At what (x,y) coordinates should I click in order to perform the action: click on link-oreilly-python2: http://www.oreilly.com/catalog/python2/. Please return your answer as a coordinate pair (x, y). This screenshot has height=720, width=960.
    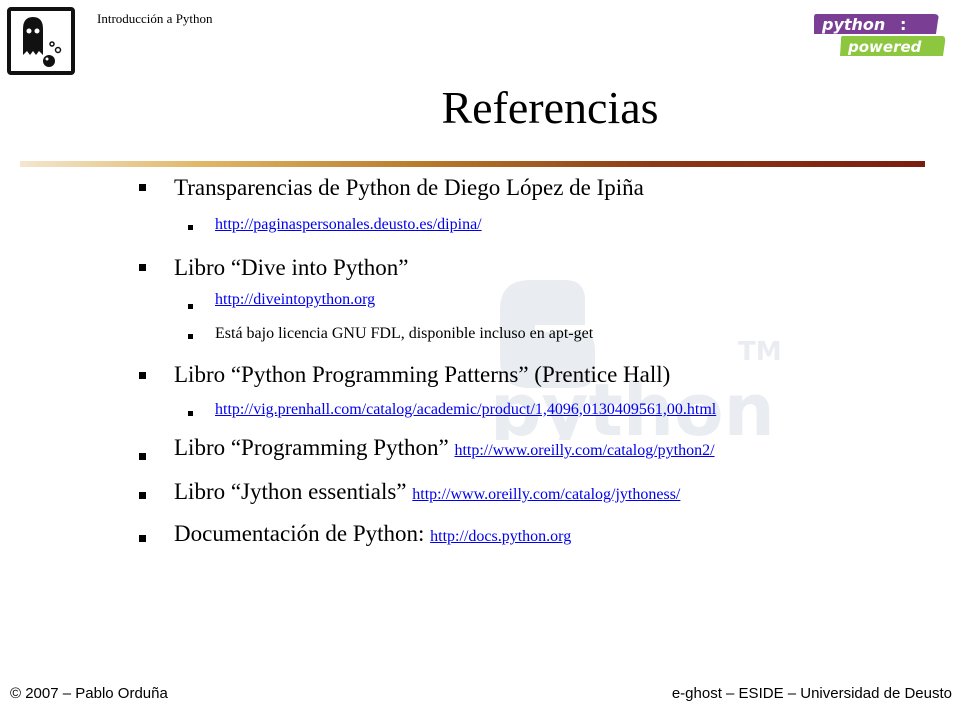
    Looking at the image, I should click on (584, 450).